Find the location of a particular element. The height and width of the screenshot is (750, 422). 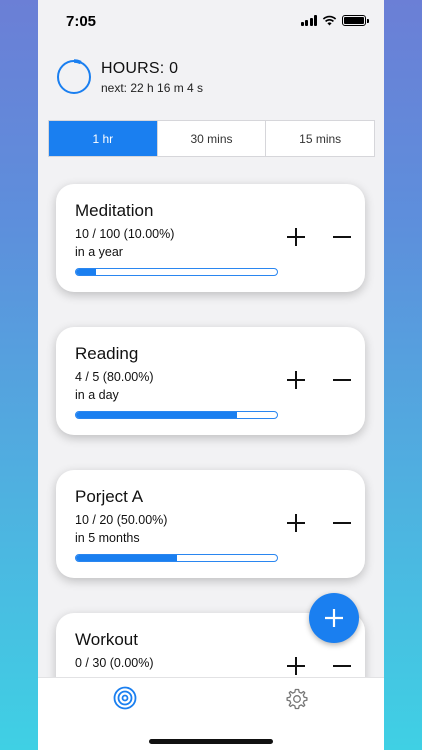

goal-card-meditation: Meditation 10 / 100 (10.00%) in a year is located at coordinates (210, 238).